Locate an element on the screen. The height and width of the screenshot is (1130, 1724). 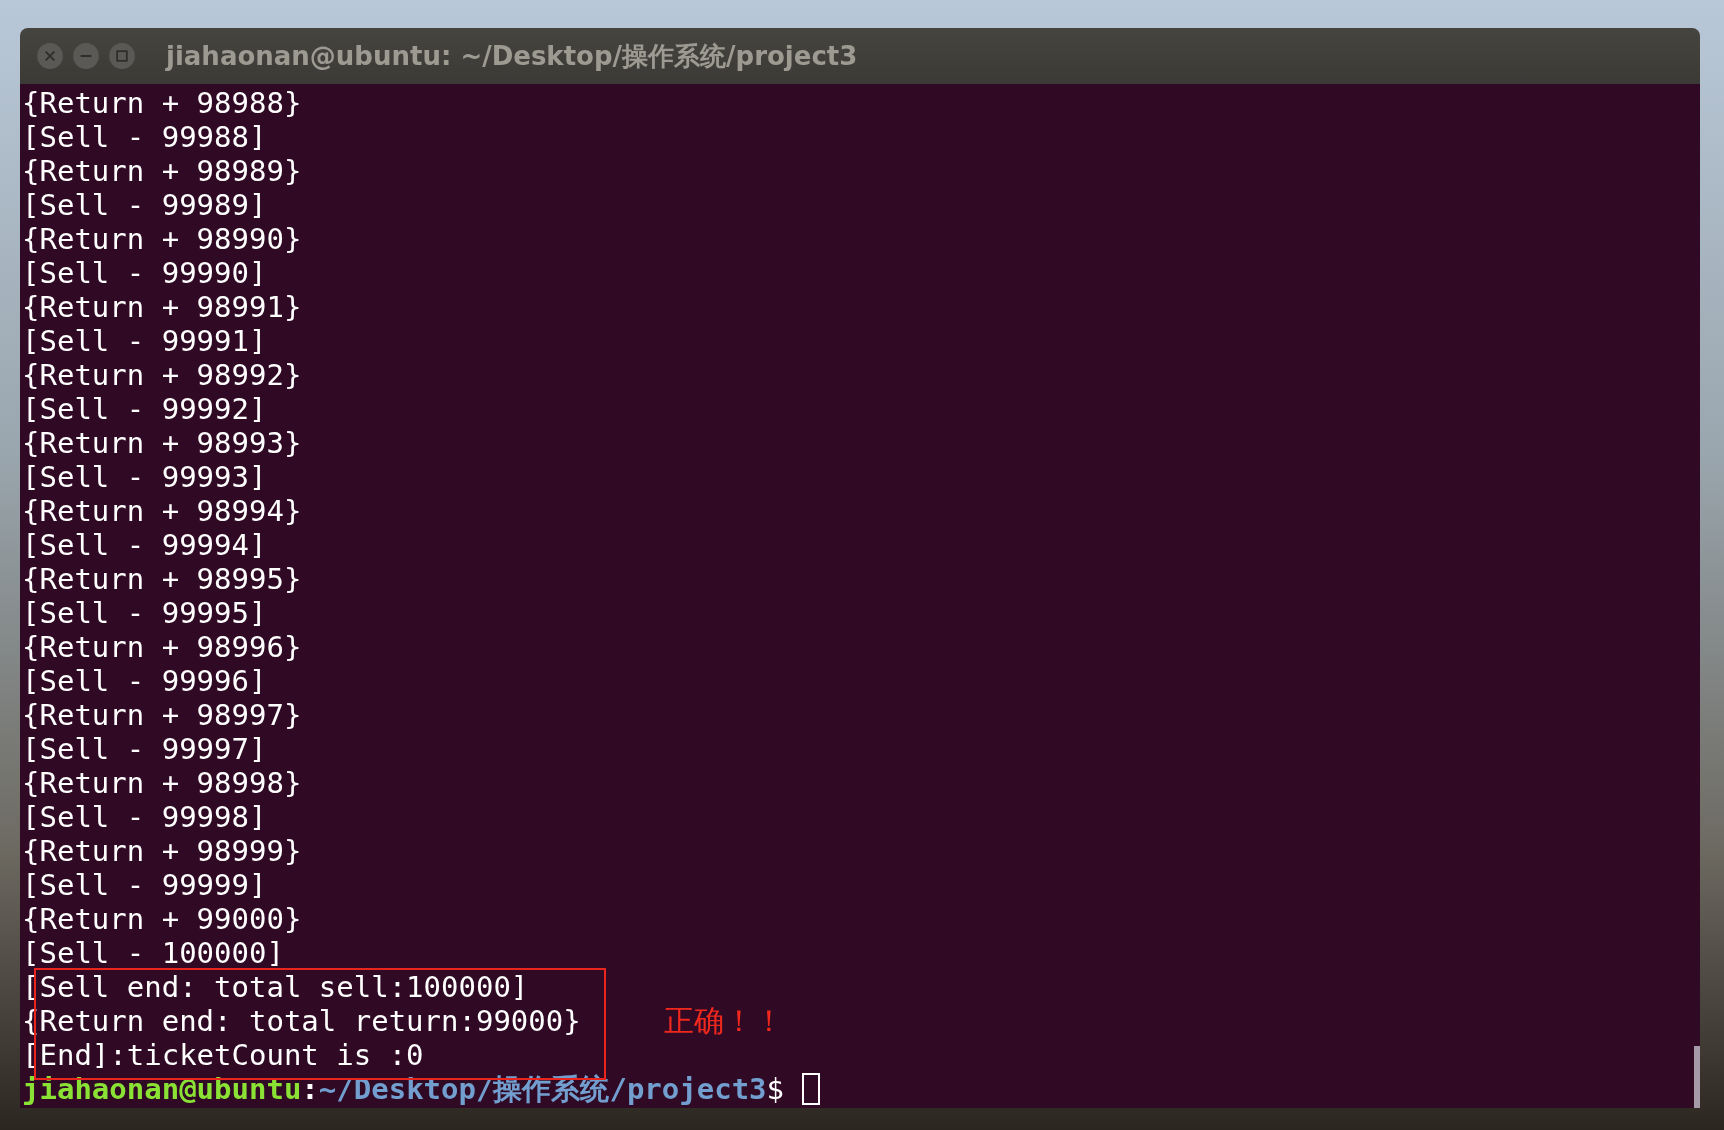
output-line: {Return + 98995} is located at coordinates (162, 579).